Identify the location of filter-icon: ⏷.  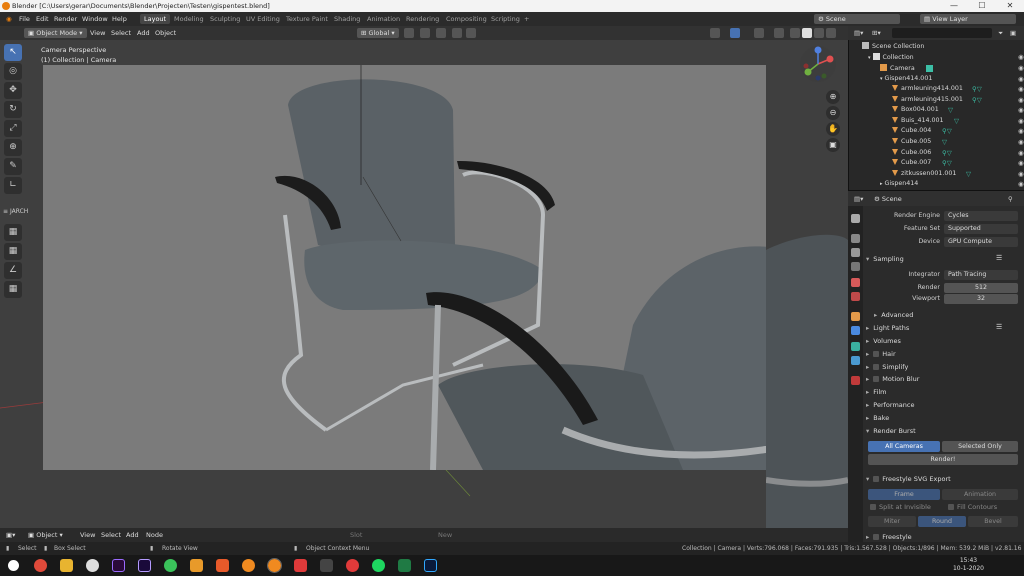
(1000, 33).